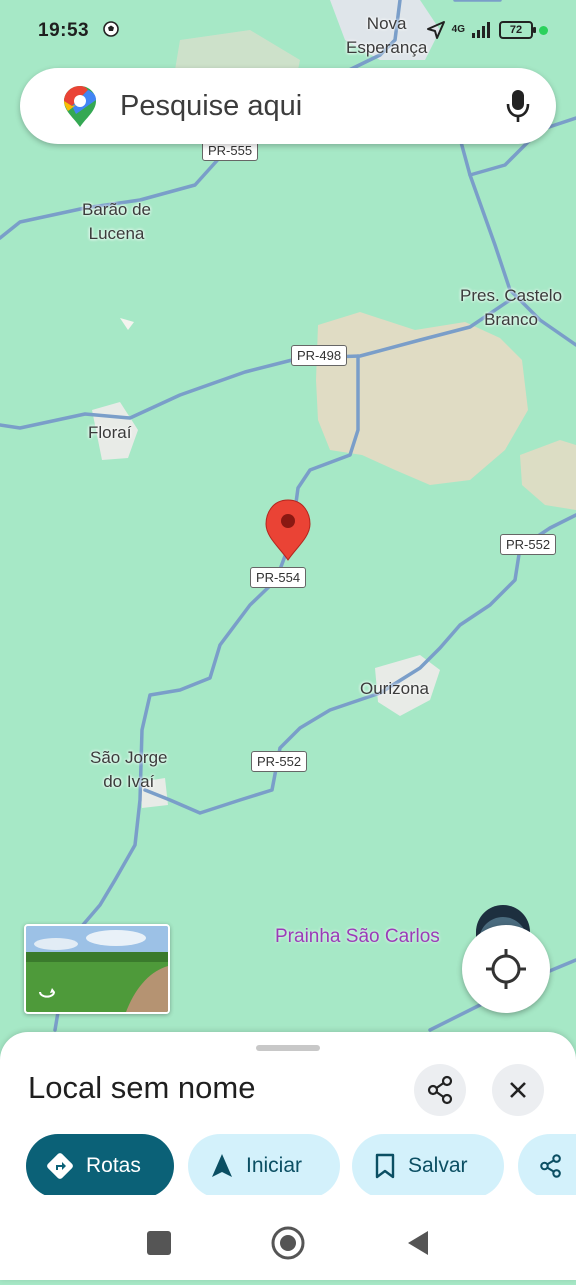  Describe the element at coordinates (110, 432) in the screenshot. I see `place-label-florai: Floraí` at that location.